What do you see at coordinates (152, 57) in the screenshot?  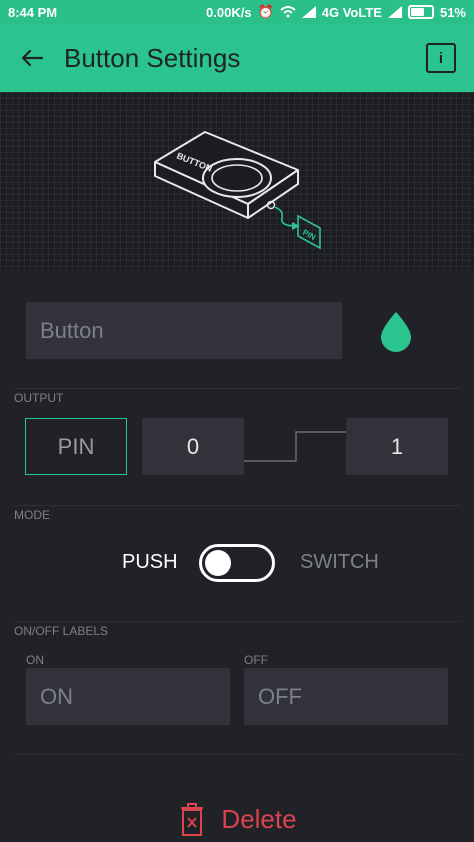 I see `page-title: Button Settings` at bounding box center [152, 57].